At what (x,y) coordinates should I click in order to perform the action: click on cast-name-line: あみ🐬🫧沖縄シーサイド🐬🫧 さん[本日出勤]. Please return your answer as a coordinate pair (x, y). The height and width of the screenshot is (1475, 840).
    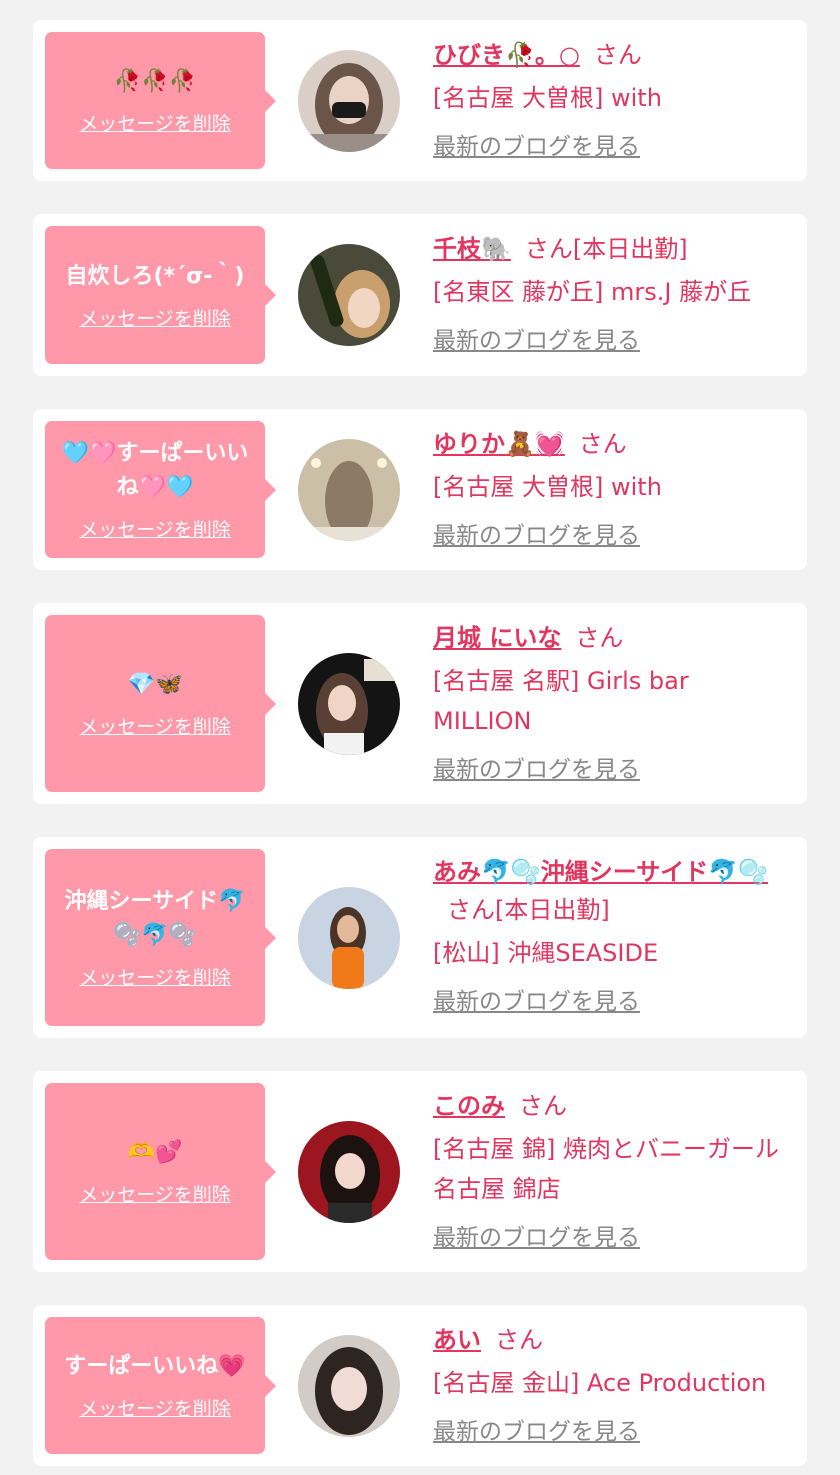
    Looking at the image, I should click on (610, 891).